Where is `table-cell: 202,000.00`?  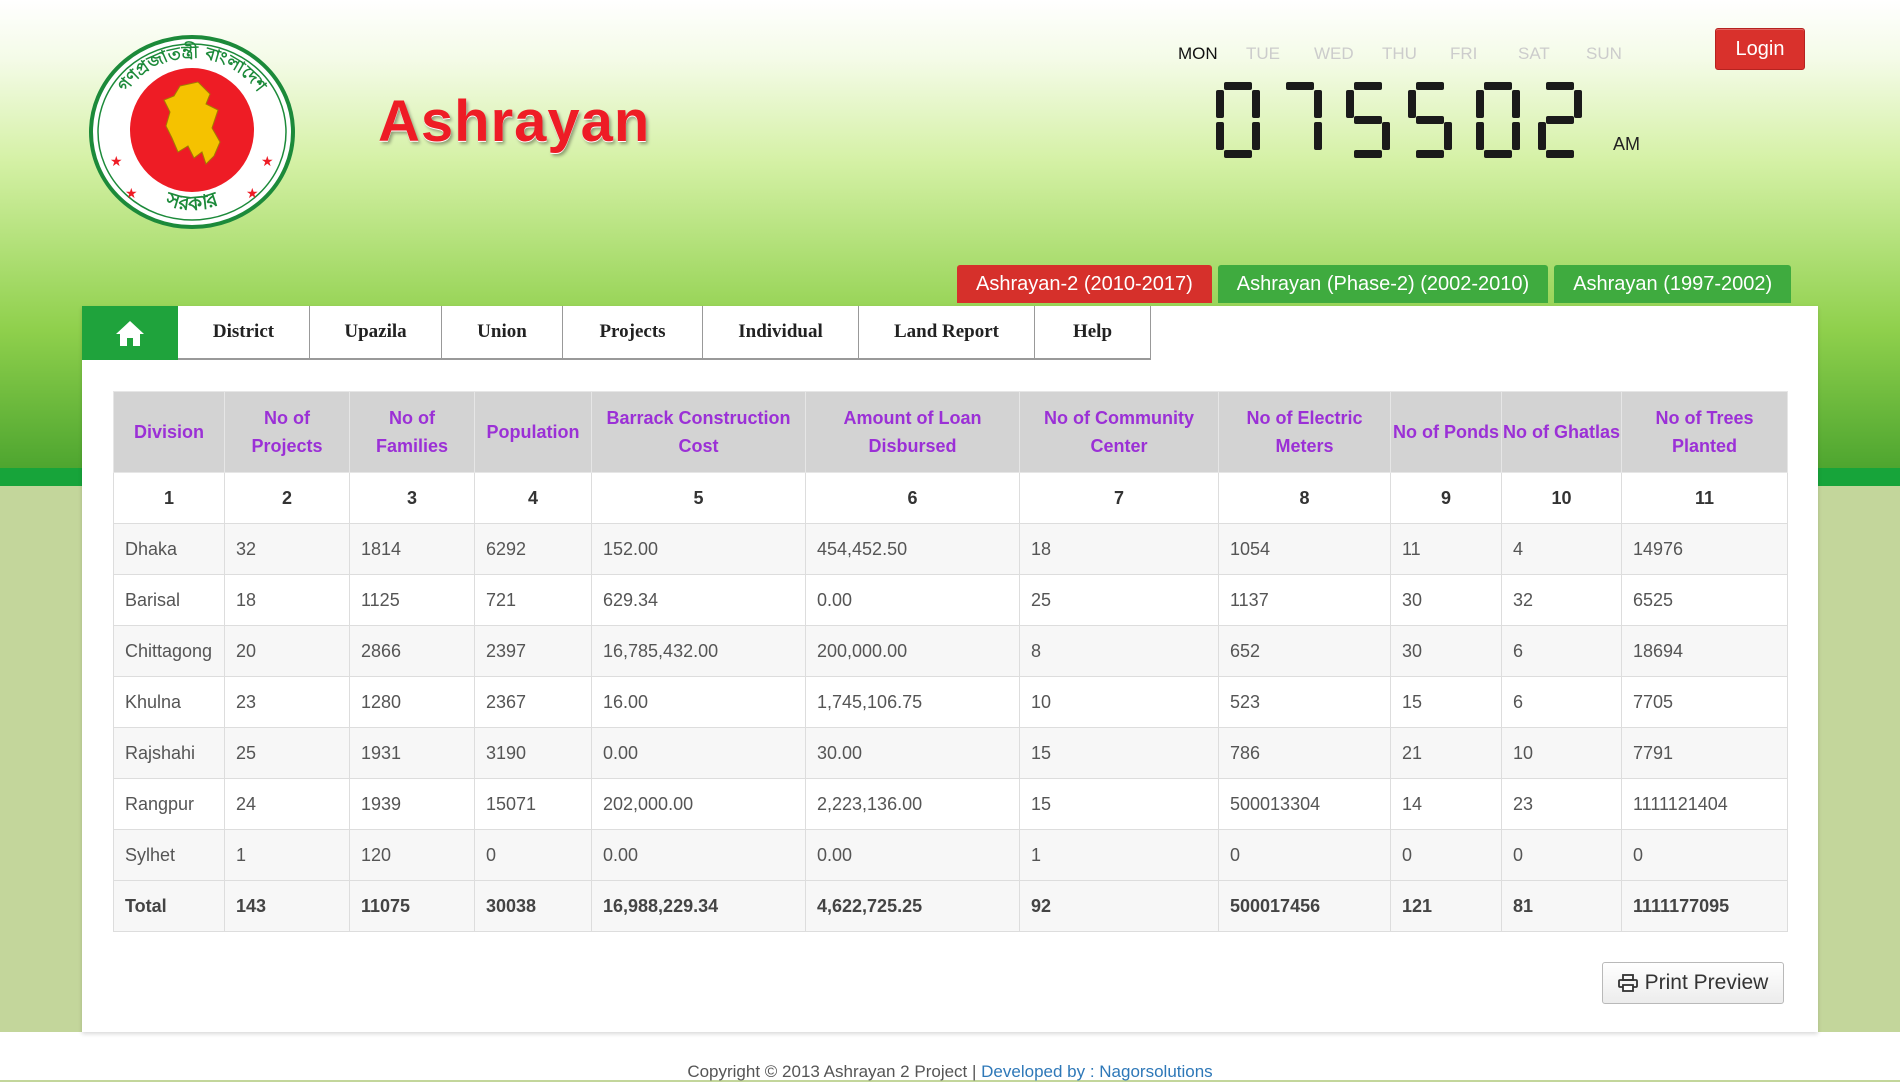
table-cell: 202,000.00 is located at coordinates (698, 804).